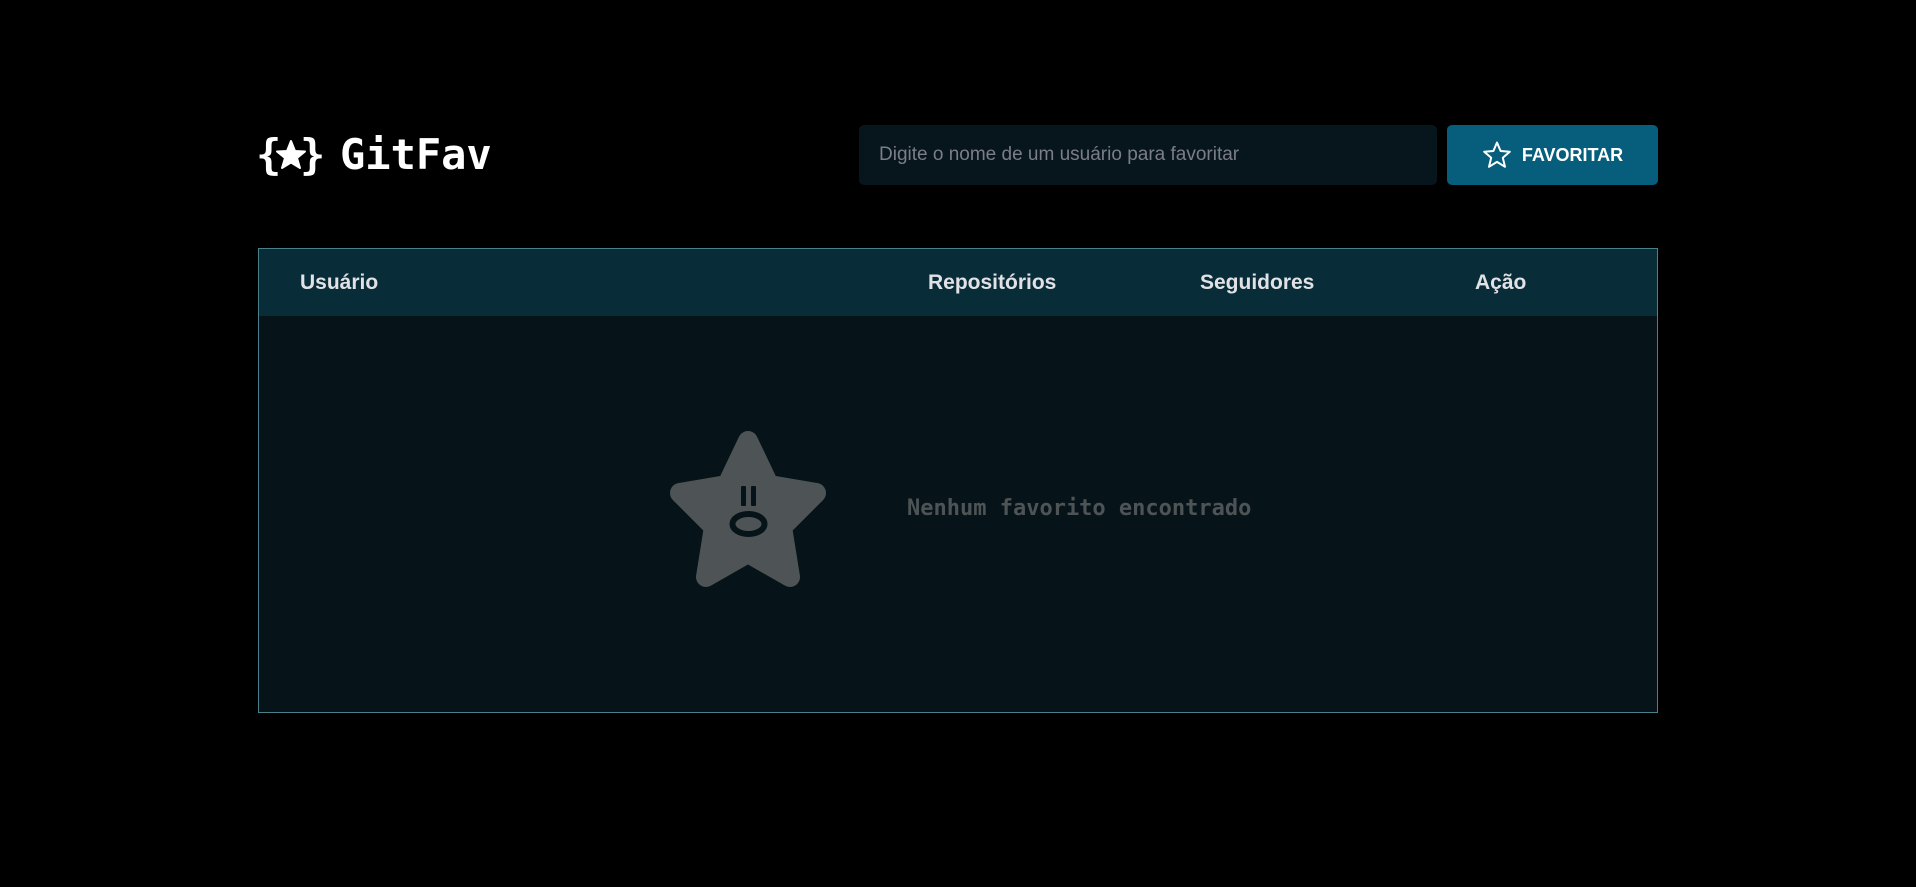  Describe the element at coordinates (1079, 508) in the screenshot. I see `empty-message: Nenhum favorito encontrado` at that location.